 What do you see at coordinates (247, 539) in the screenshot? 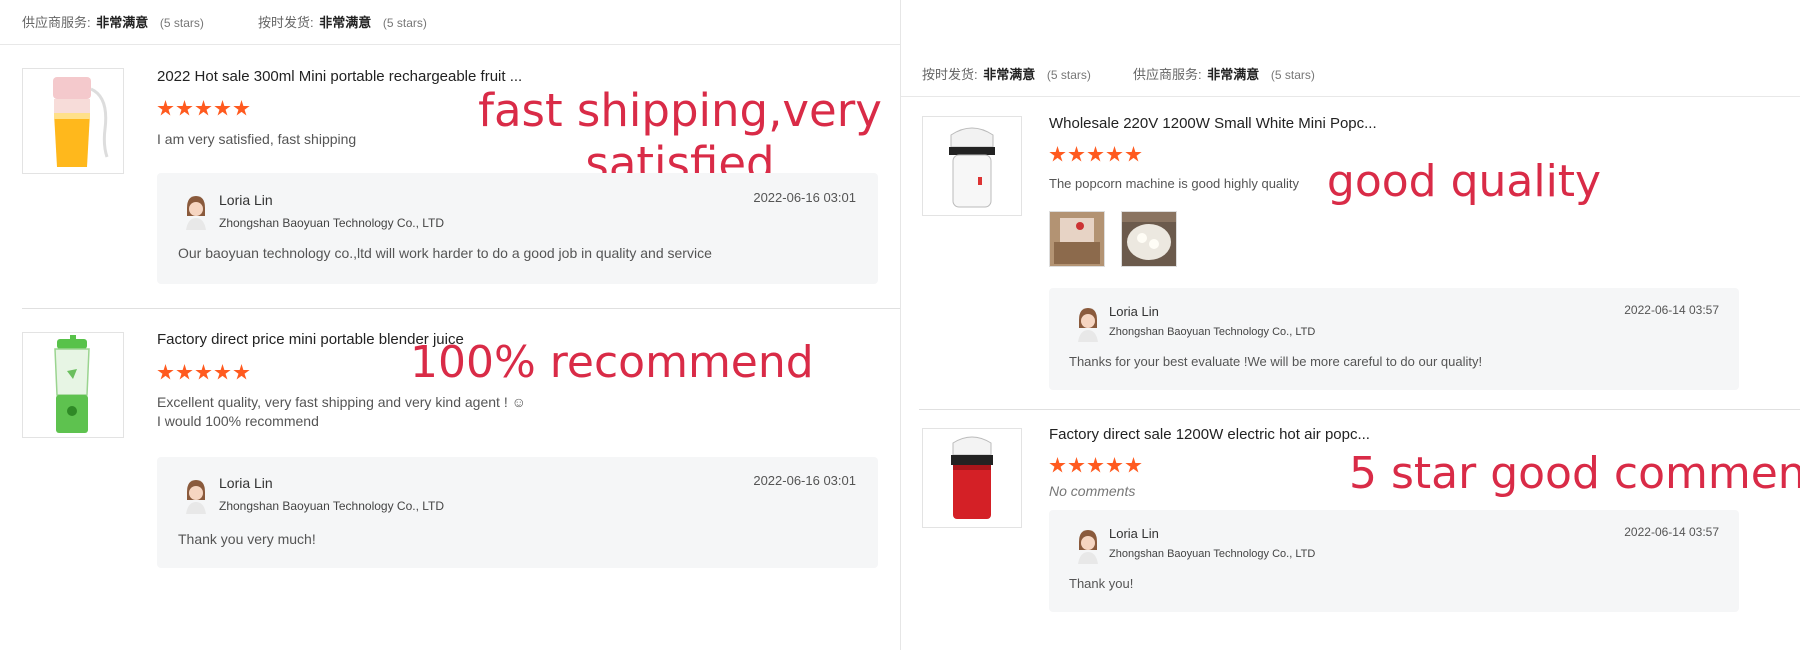
I see `reply-text: Thank you very much!` at bounding box center [247, 539].